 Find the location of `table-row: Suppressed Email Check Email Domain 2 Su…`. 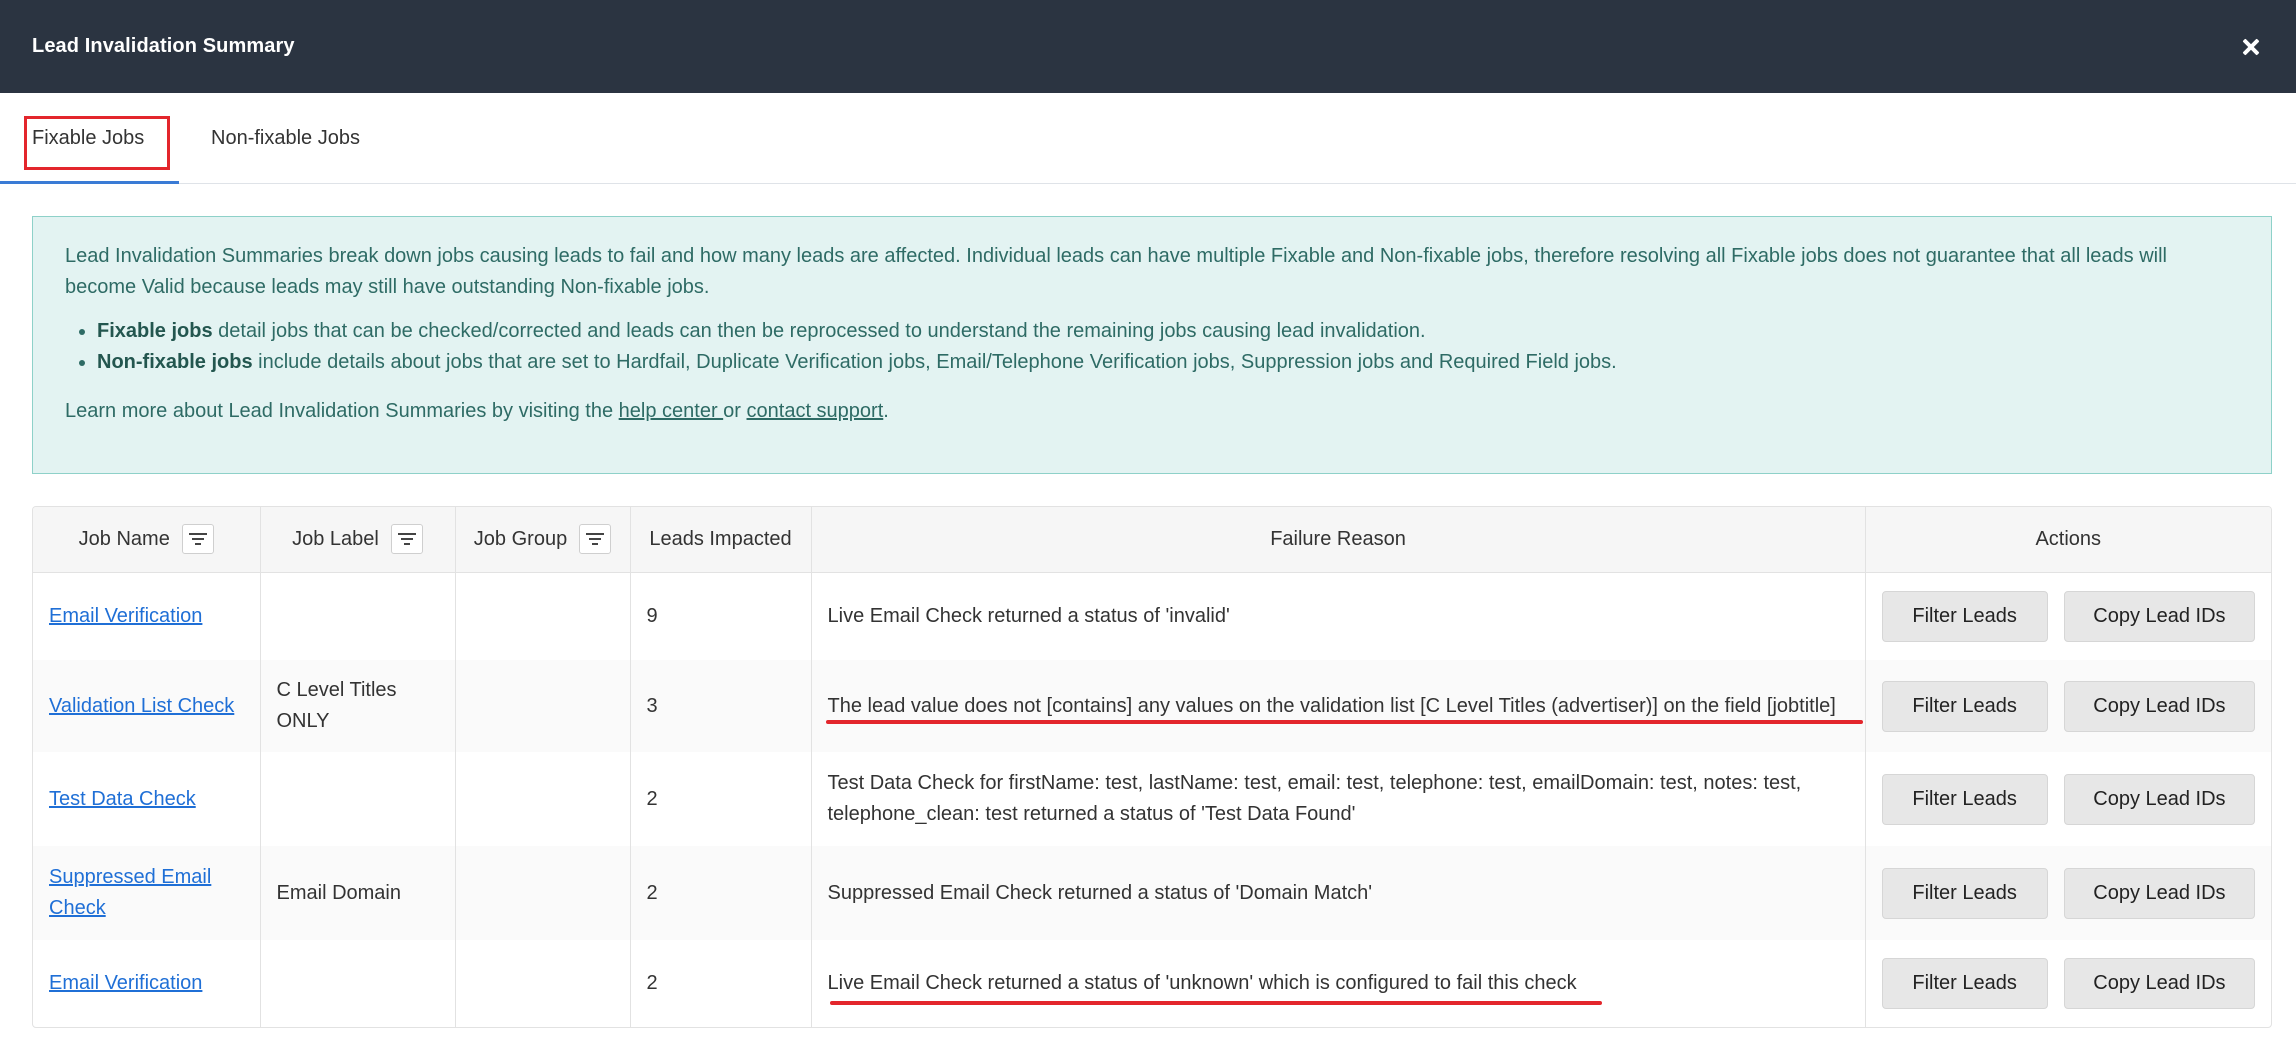

table-row: Suppressed Email Check Email Domain 2 Su… is located at coordinates (1152, 893).